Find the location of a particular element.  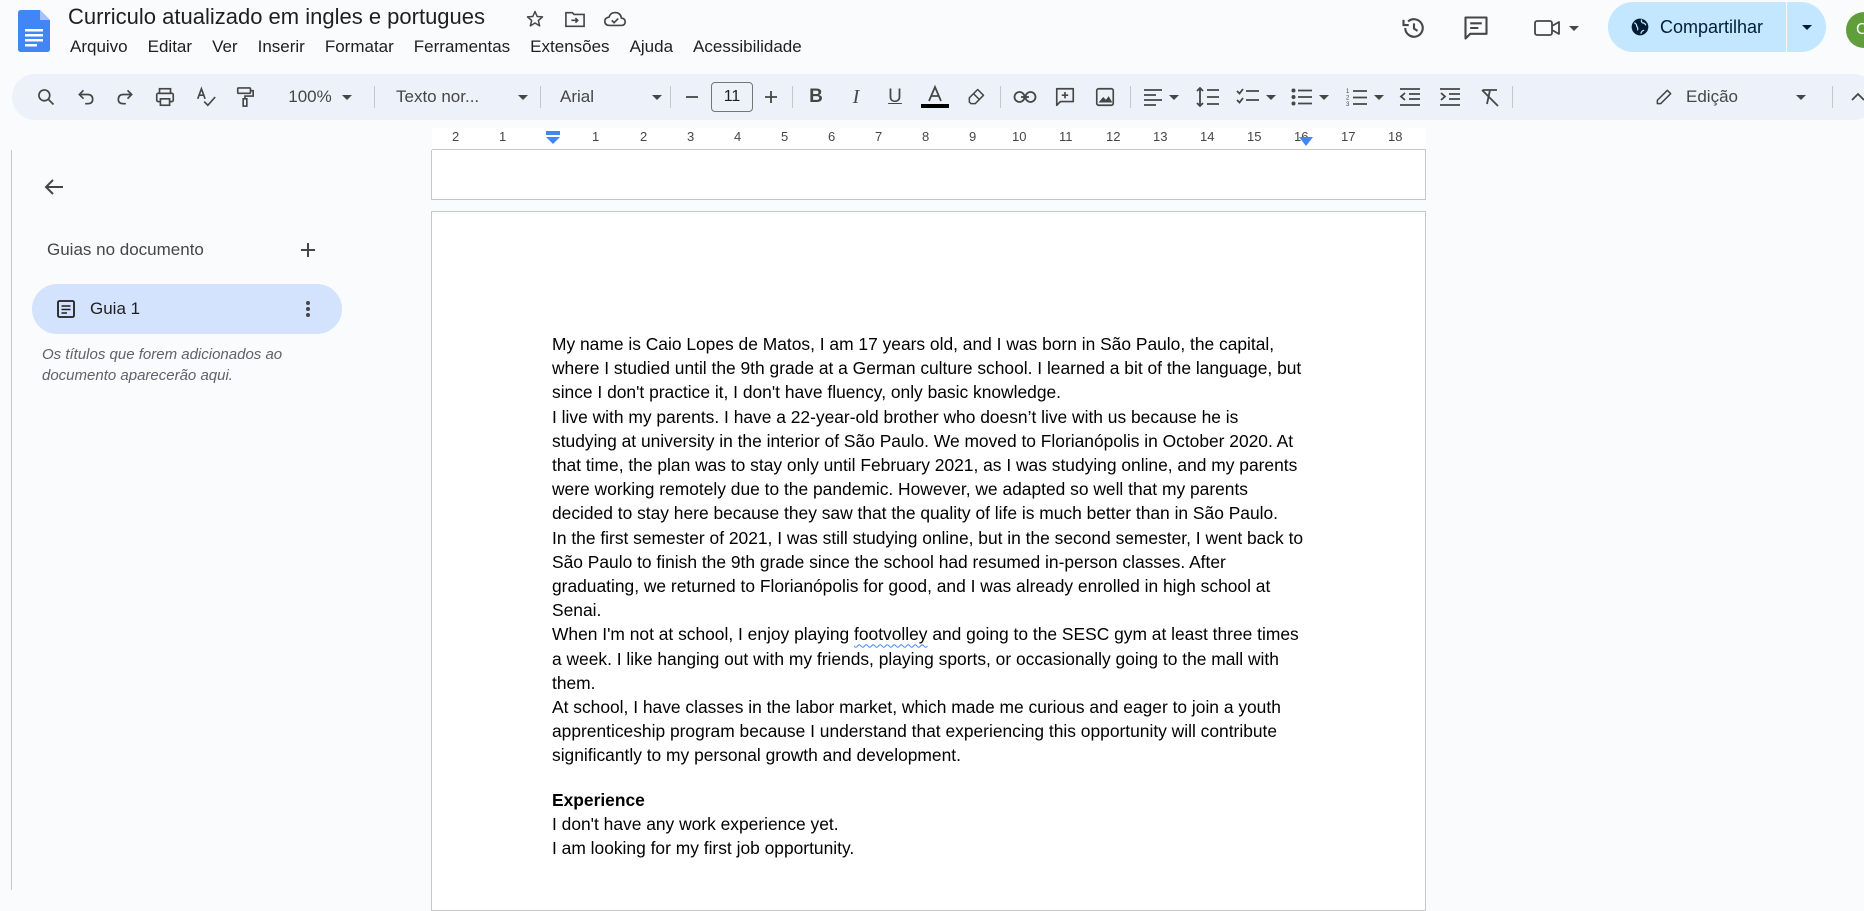

ruler-label: 14 is located at coordinates (1207, 136).